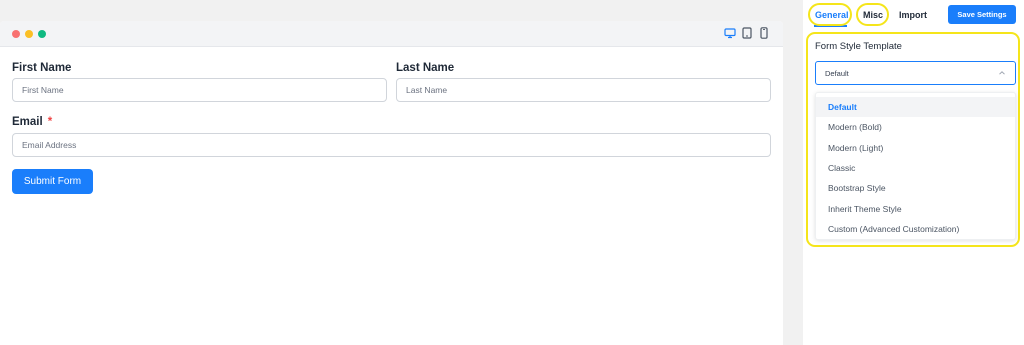  Describe the element at coordinates (915, 127) in the screenshot. I see `option-modern-bold: Modern (Bold)` at that location.